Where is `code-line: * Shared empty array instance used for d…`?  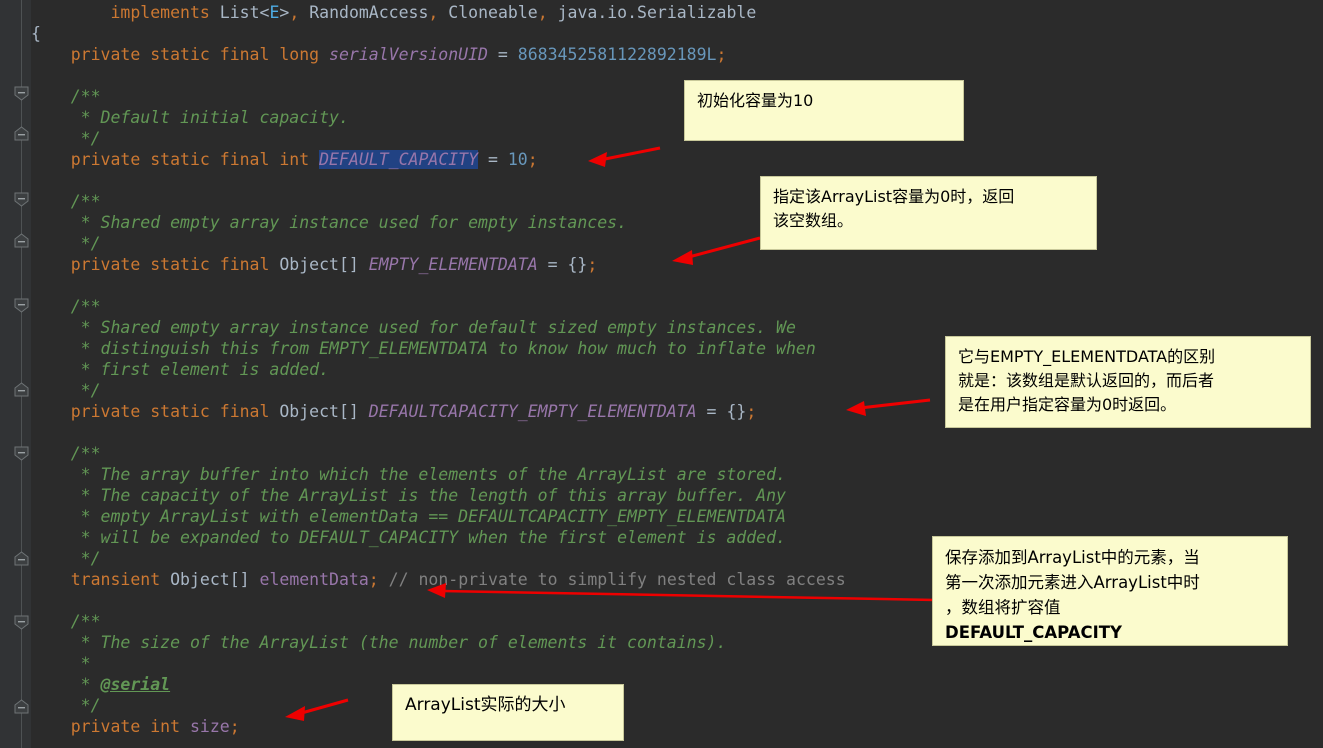
code-line: * Shared empty array instance used for d… is located at coordinates (413, 327).